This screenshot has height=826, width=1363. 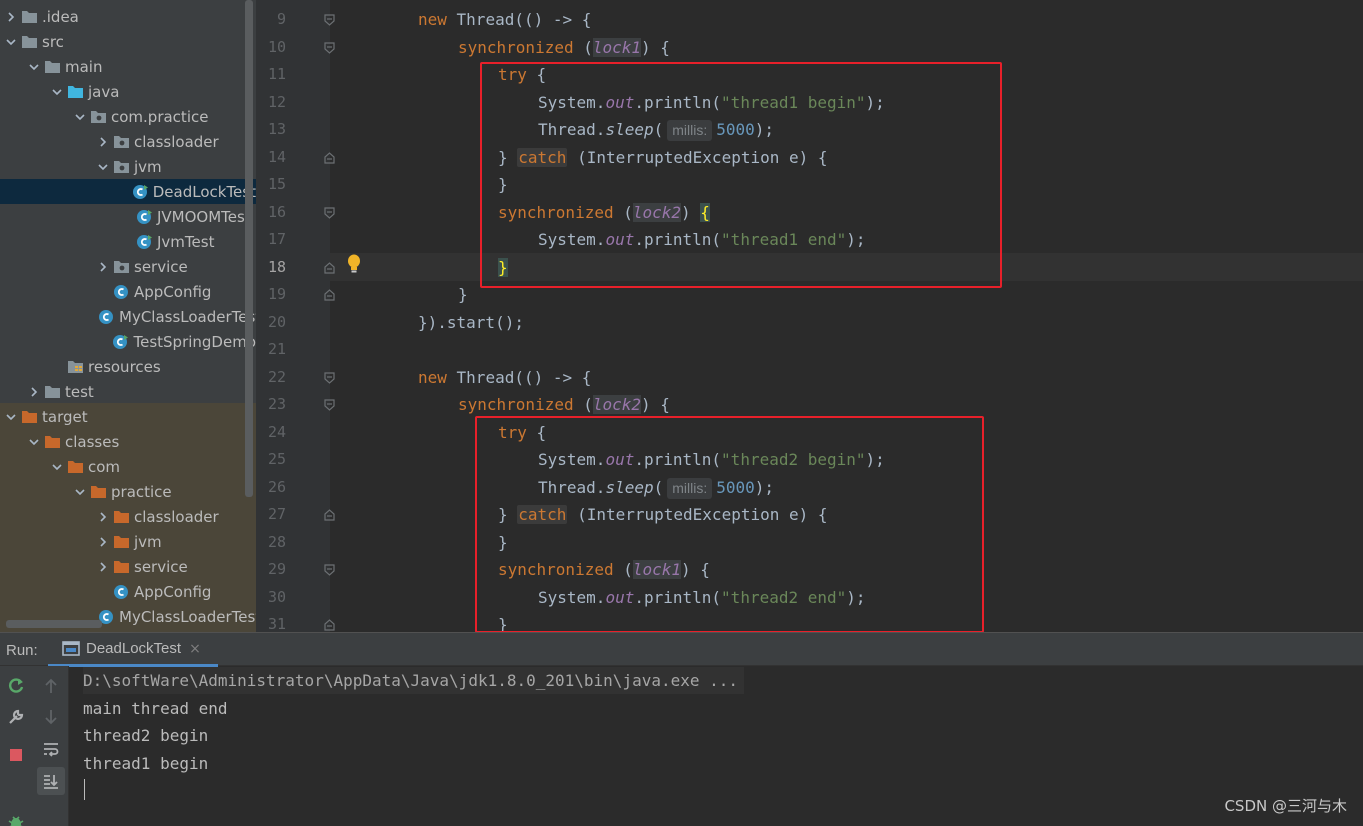 What do you see at coordinates (741, 175) in the screenshot?
I see `annotation-box-thread1` at bounding box center [741, 175].